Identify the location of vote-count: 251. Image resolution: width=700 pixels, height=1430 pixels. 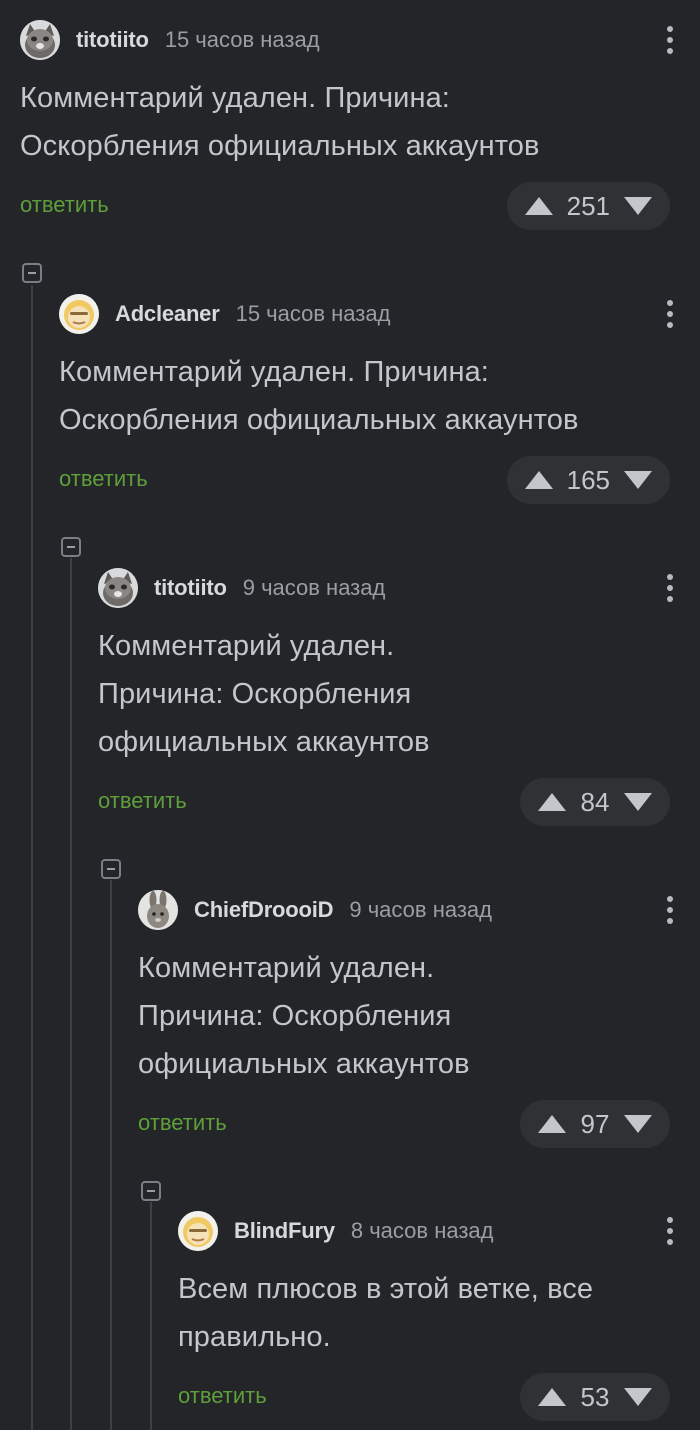
(588, 205).